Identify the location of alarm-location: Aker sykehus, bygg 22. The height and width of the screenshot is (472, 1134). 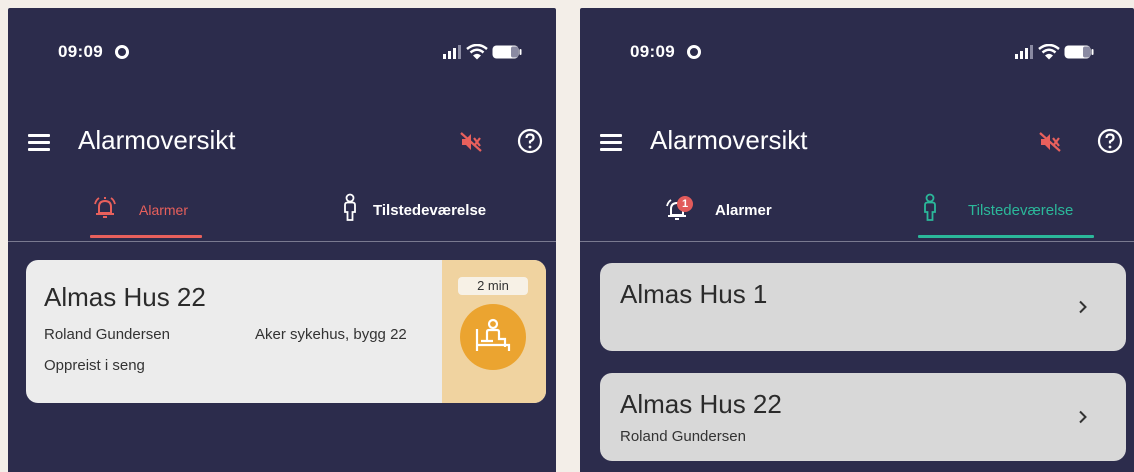
(331, 334).